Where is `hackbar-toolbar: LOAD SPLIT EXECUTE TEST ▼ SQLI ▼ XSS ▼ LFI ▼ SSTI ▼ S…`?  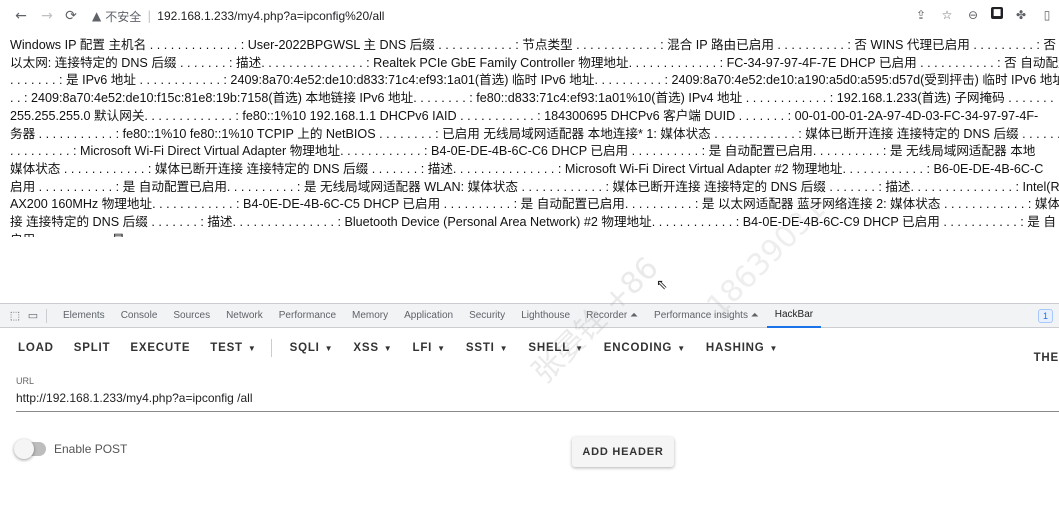
hackbar-toolbar: LOAD SPLIT EXECUTE TEST ▼ SQLI ▼ XSS ▼ LFI ▼ SSTI ▼ S… is located at coordinates (529, 348).